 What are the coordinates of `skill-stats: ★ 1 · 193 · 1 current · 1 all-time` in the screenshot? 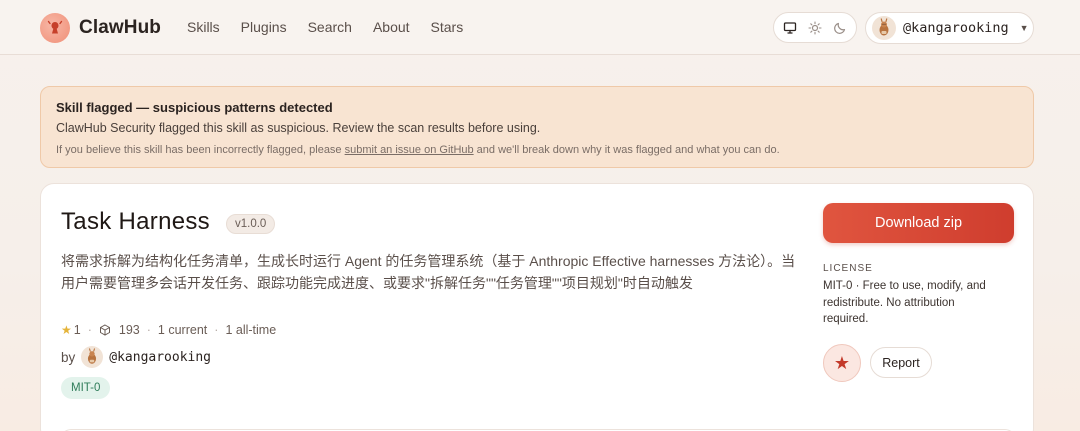 It's located at (169, 330).